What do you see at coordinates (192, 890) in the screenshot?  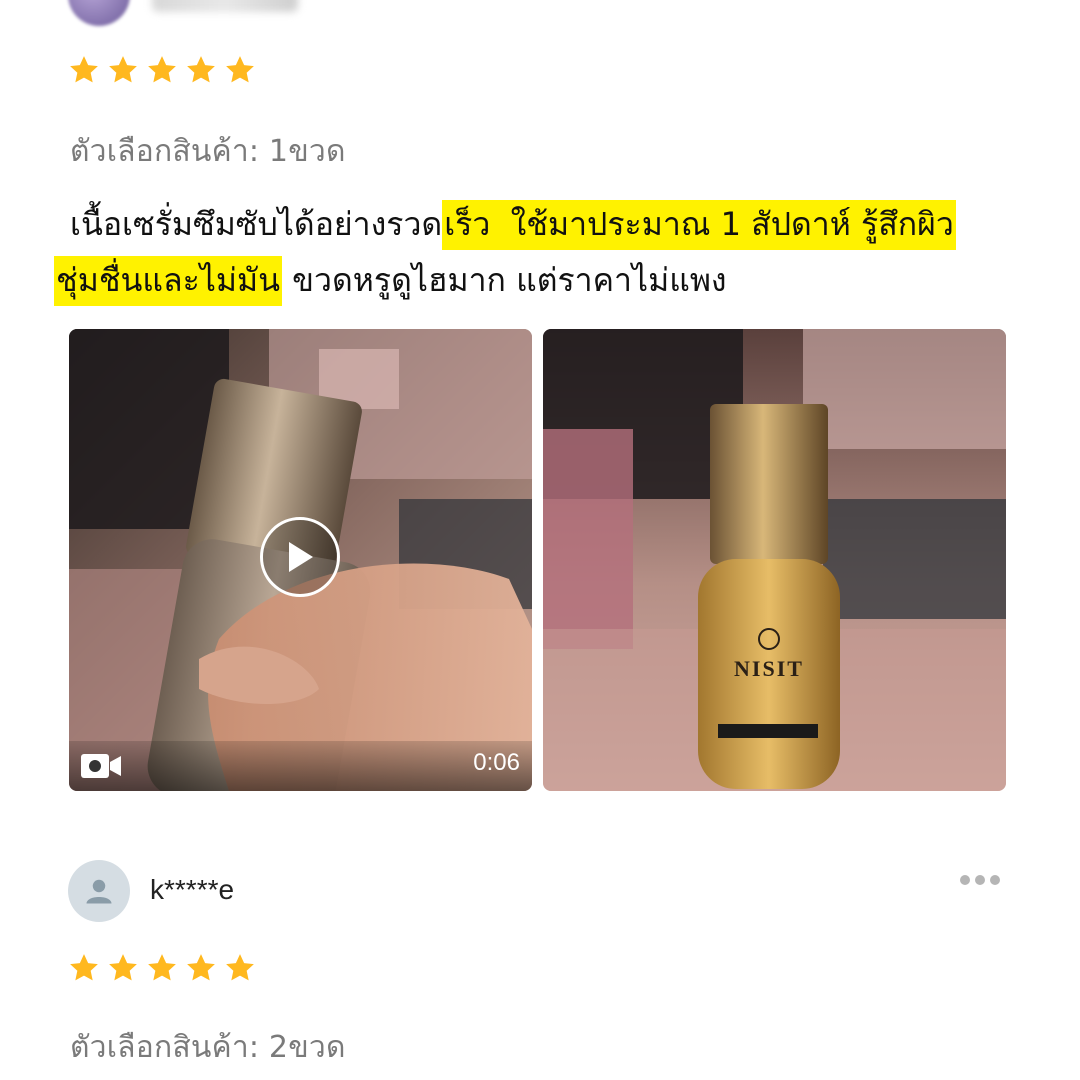 I see `username: k*****e` at bounding box center [192, 890].